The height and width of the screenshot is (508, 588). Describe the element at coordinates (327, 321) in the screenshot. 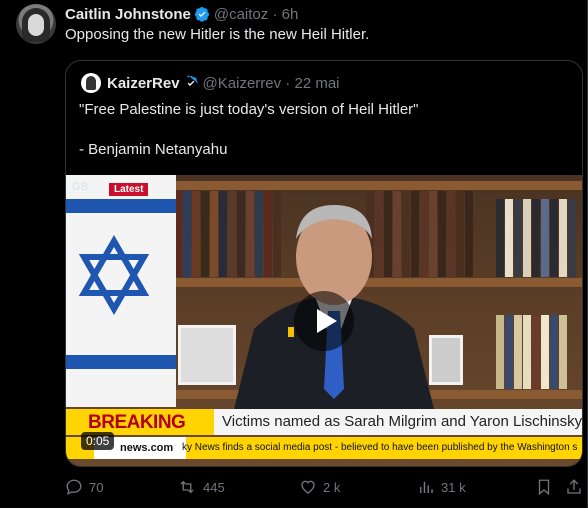

I see `play-icon` at that location.